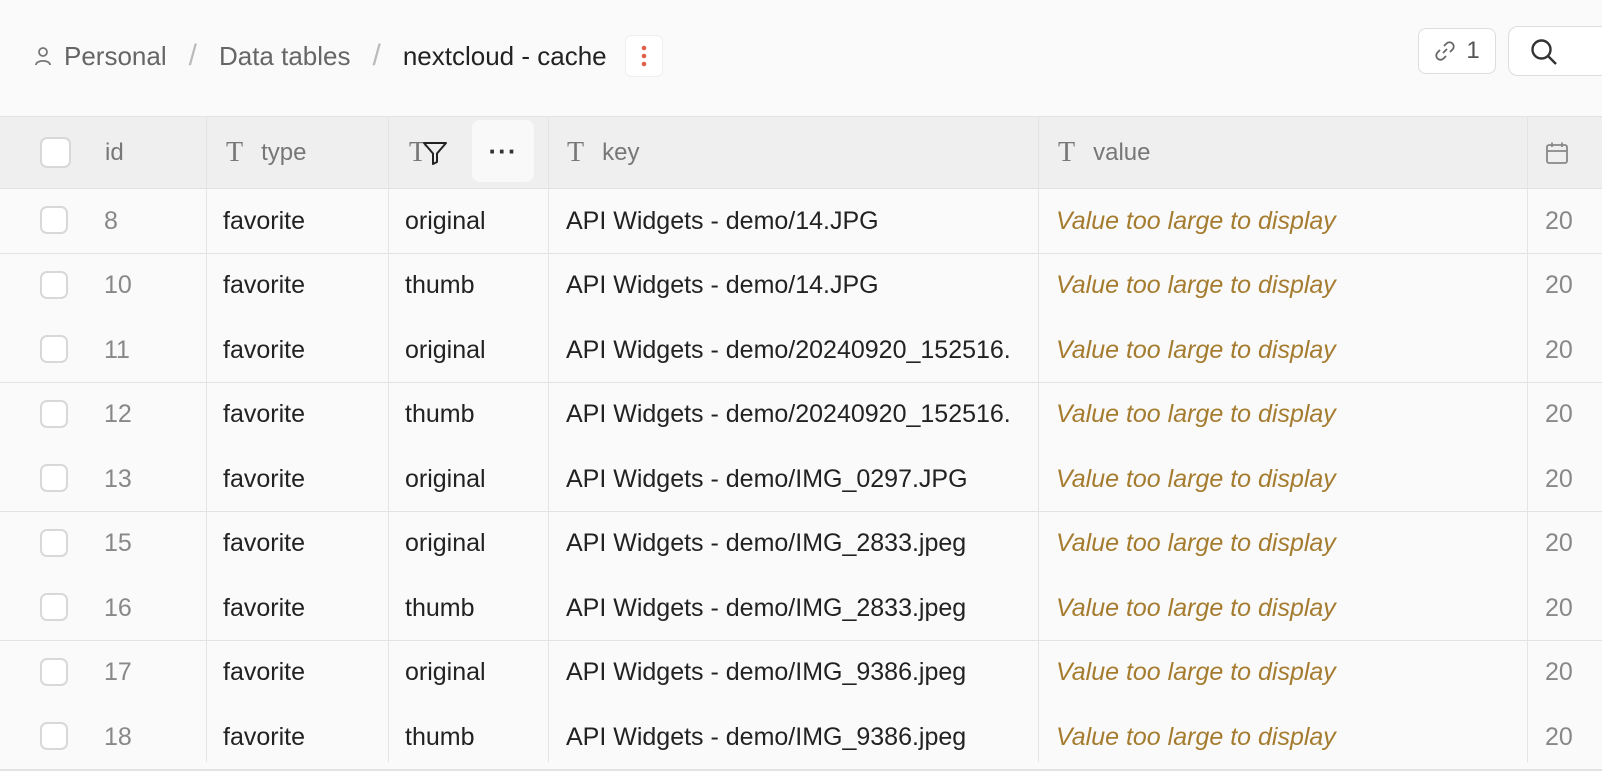  What do you see at coordinates (1067, 152) in the screenshot?
I see `text-type-icon: T` at bounding box center [1067, 152].